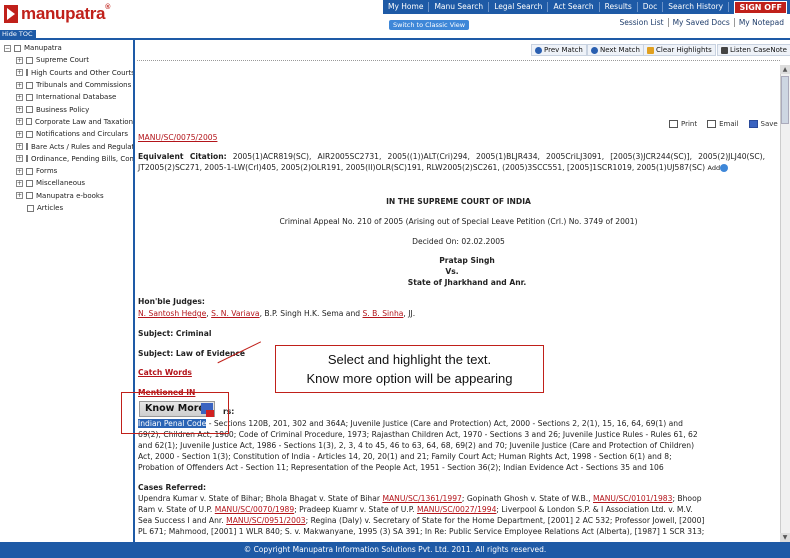 The image size is (790, 558). I want to click on toc-item-high-courts: + High Courts and Other Courts, so click(66, 73).